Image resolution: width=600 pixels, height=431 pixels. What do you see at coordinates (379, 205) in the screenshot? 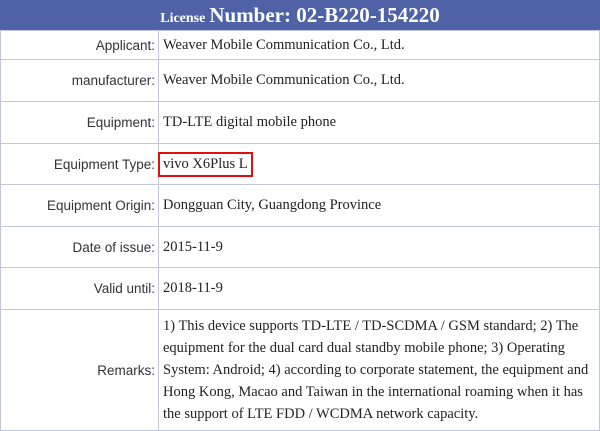
I see `equipment-origin-value: Dongguan City, Guangdong Province` at bounding box center [379, 205].